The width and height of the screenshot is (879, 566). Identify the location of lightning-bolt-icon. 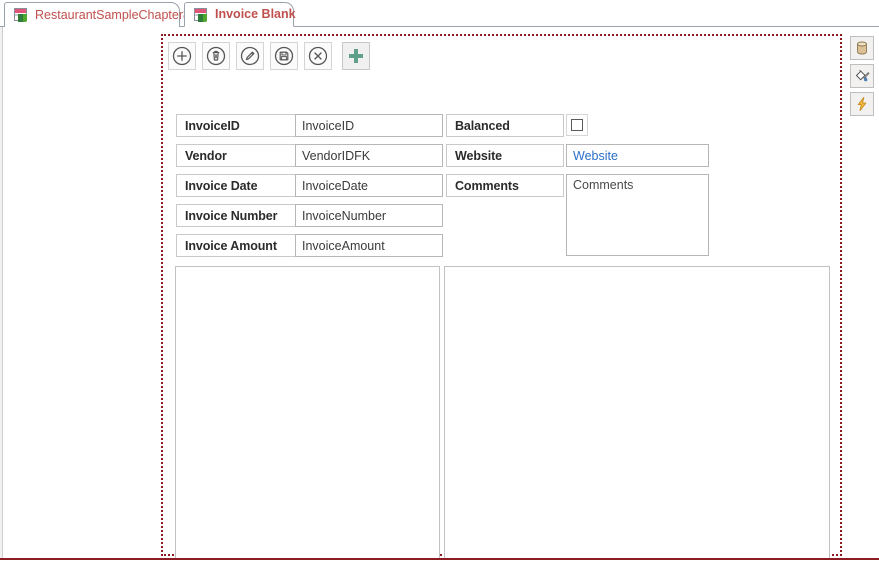
(862, 104).